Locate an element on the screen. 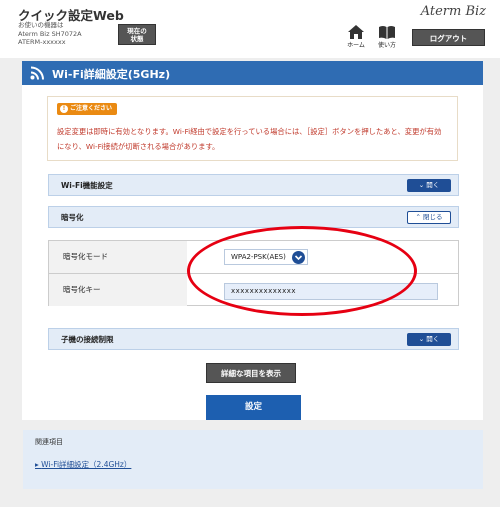  encryption-mode-value: WPA2-PSK(AES) is located at coordinates (258, 257).